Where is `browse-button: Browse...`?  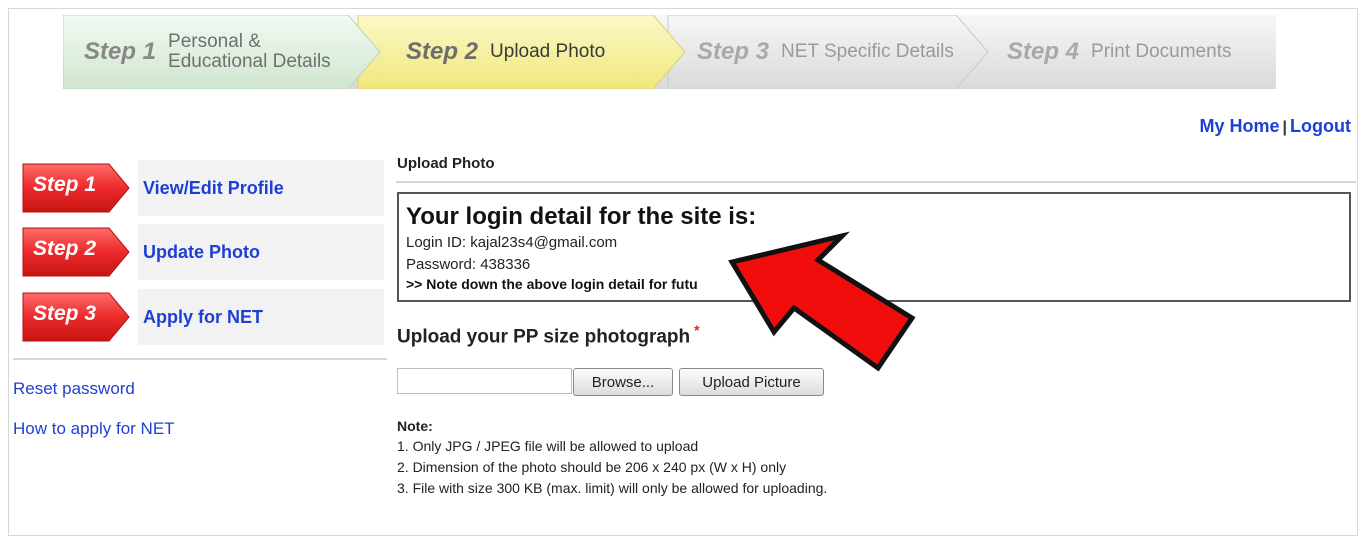 browse-button: Browse... is located at coordinates (623, 382).